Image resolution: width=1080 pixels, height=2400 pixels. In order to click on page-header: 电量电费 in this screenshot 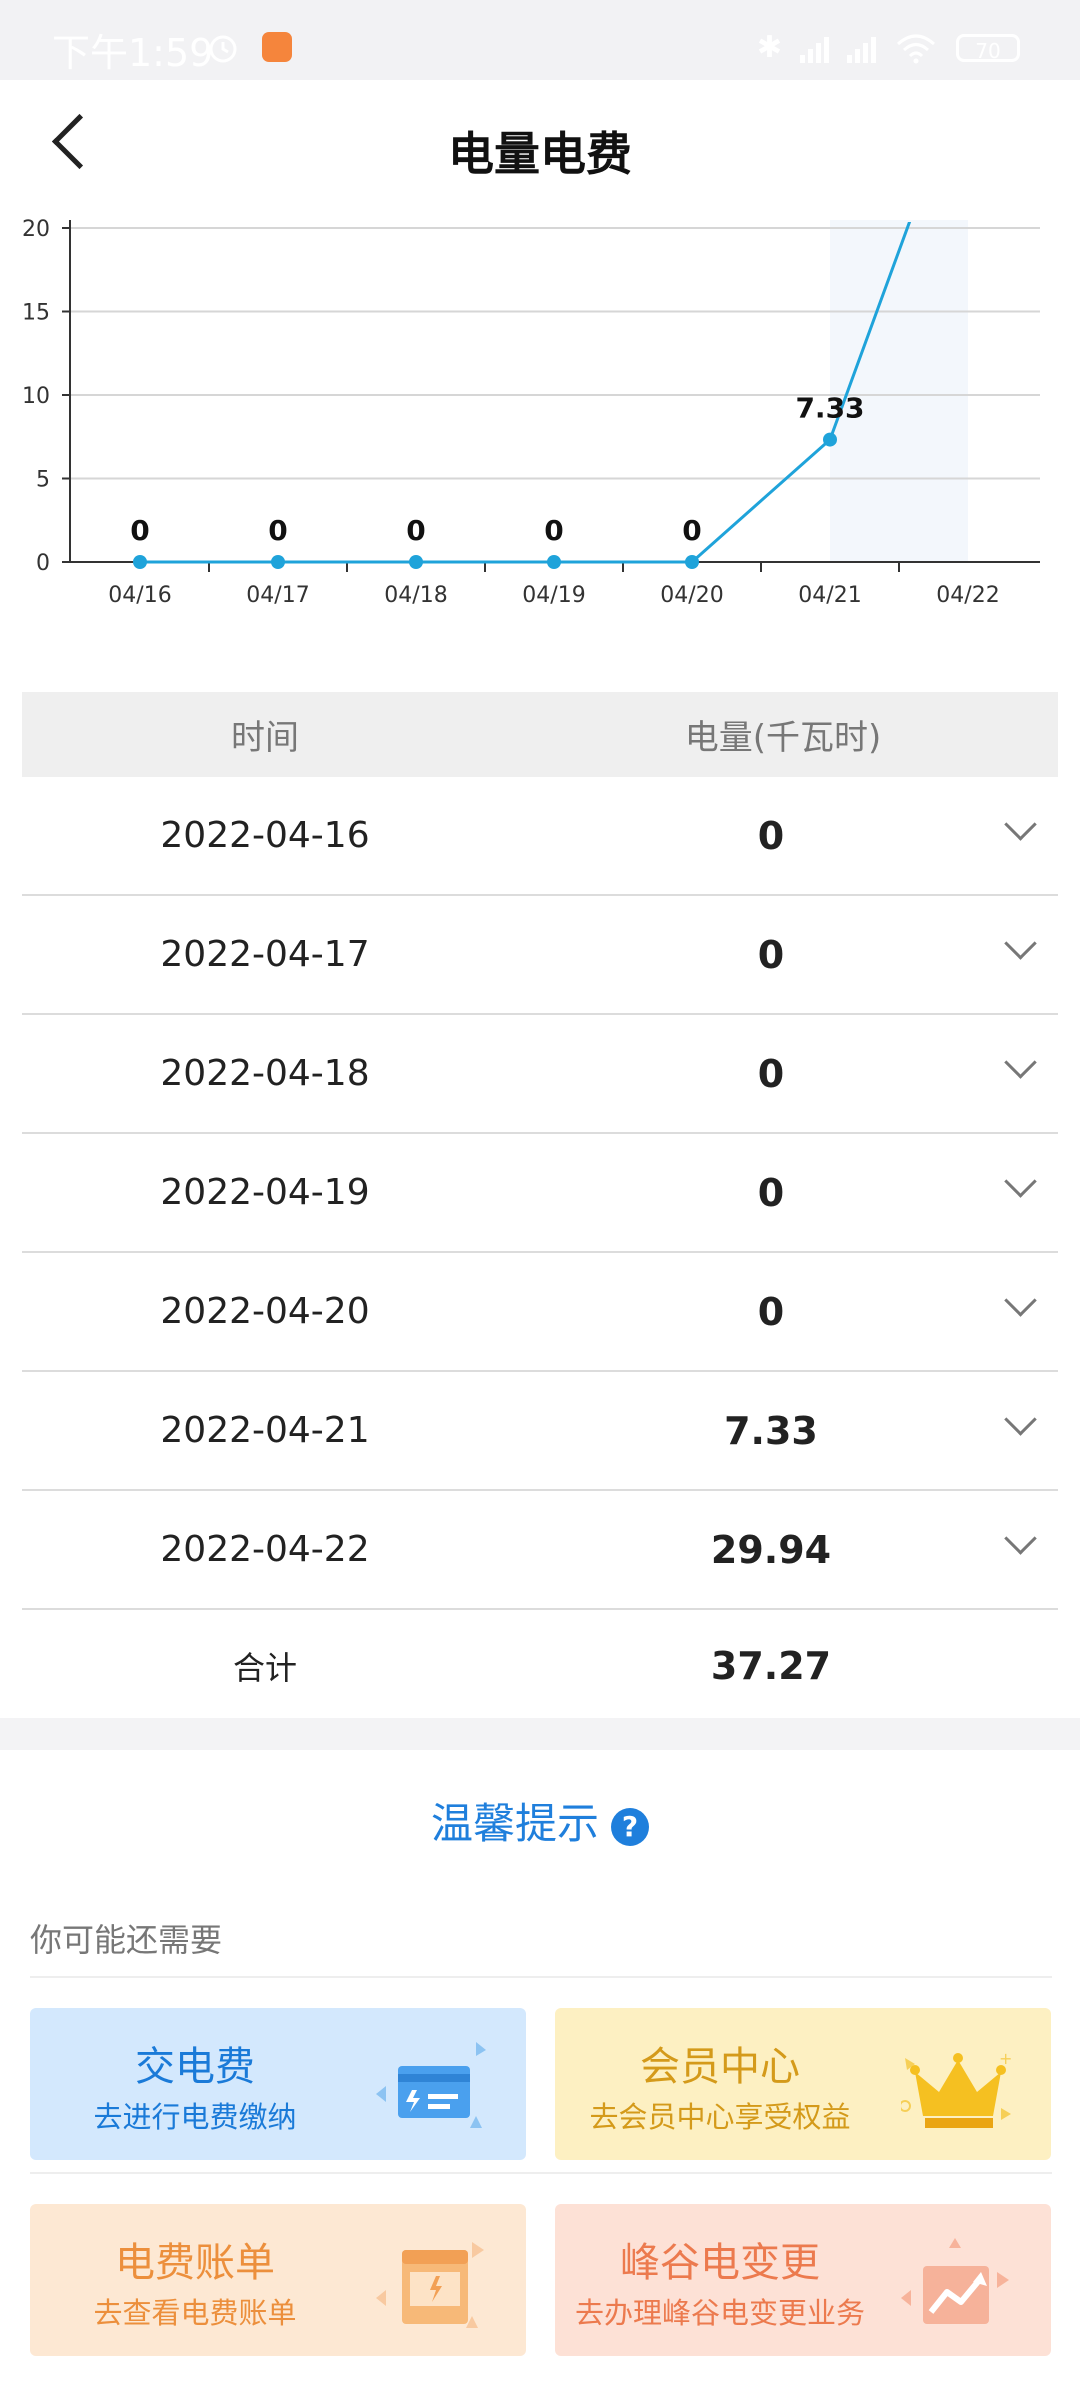, I will do `click(540, 145)`.